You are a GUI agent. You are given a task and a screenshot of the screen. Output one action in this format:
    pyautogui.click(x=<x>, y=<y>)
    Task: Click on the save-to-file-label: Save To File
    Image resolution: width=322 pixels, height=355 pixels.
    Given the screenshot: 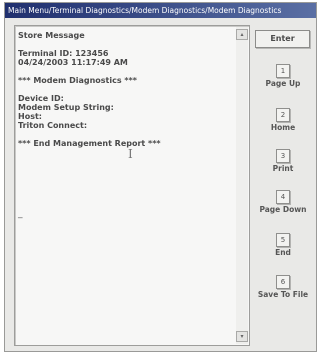 What is the action you would take?
    pyautogui.click(x=283, y=294)
    